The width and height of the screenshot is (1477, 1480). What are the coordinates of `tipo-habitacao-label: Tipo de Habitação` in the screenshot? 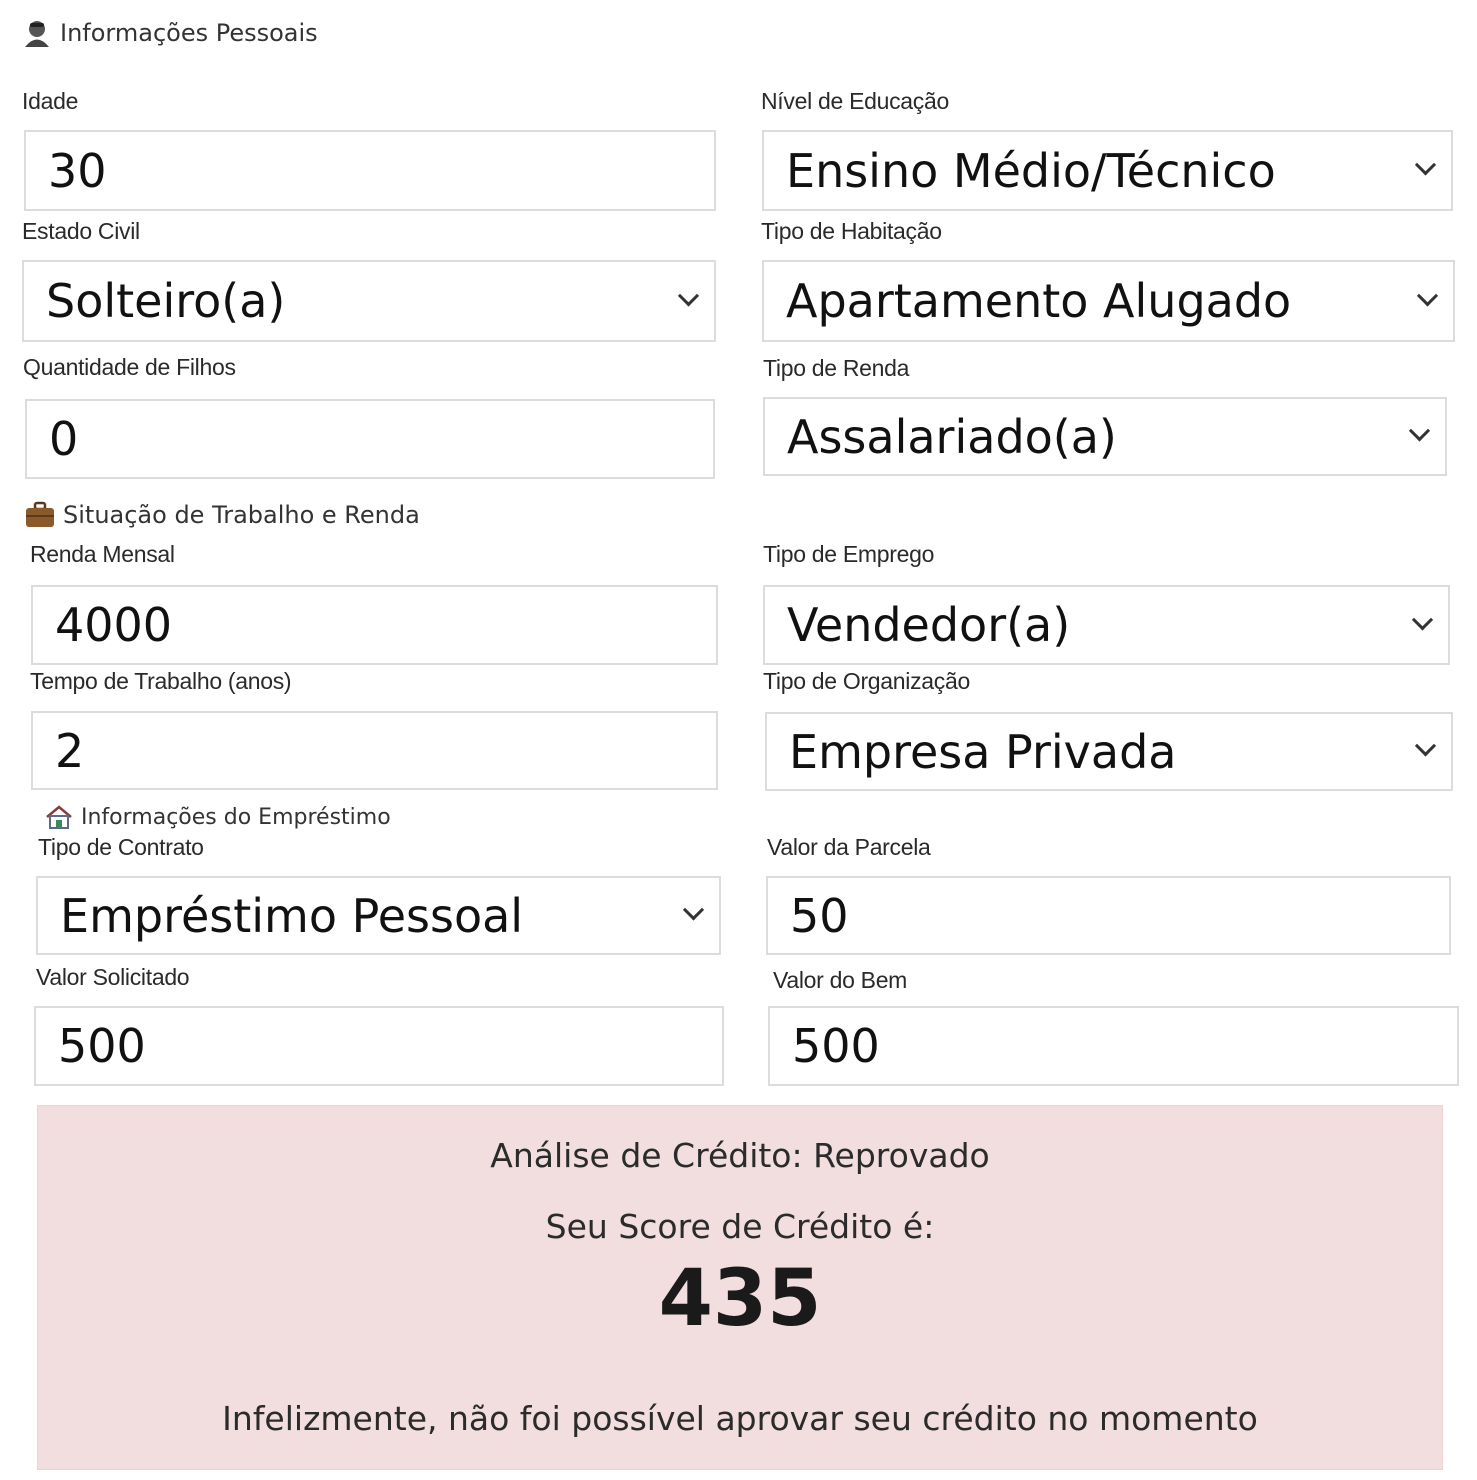 It's located at (851, 231).